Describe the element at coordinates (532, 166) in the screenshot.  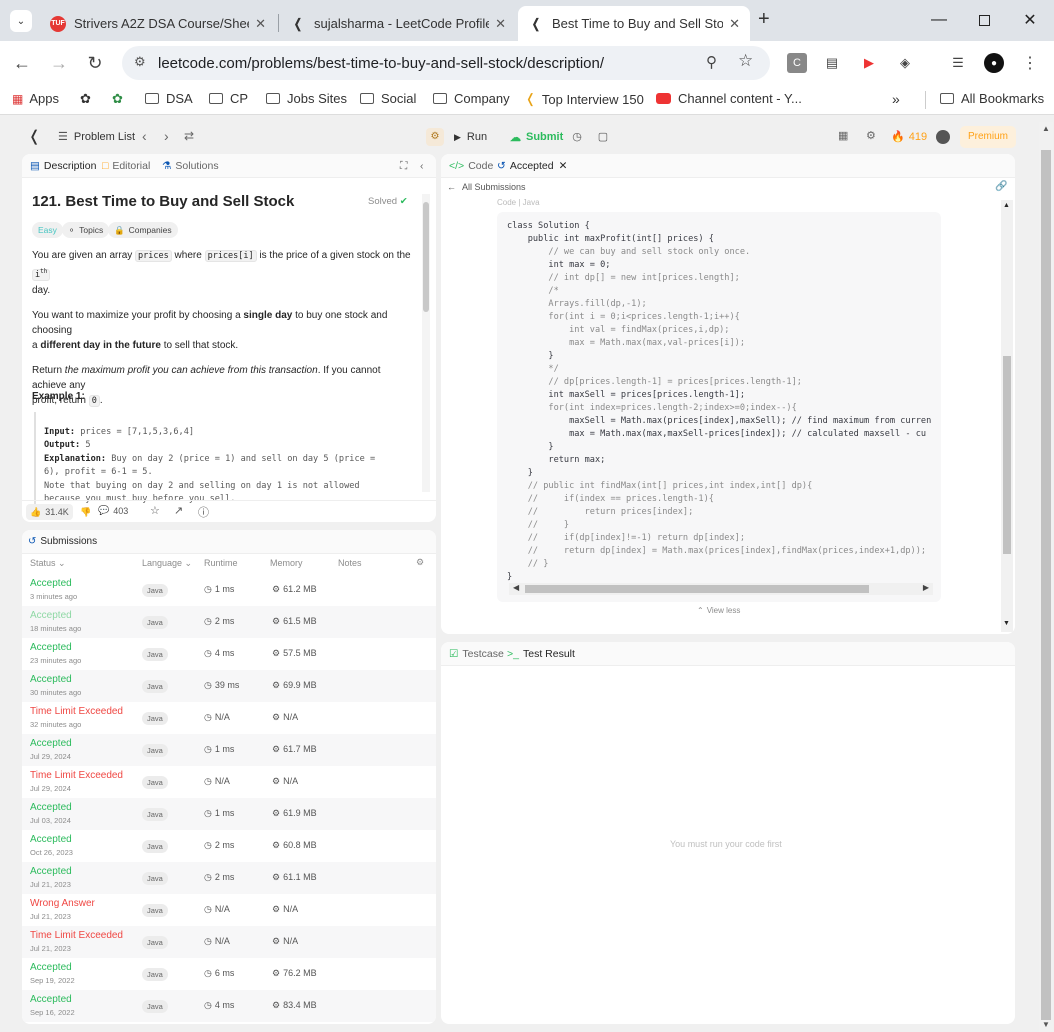
I see `tab-accepted: ↺ Accepted ✕` at that location.